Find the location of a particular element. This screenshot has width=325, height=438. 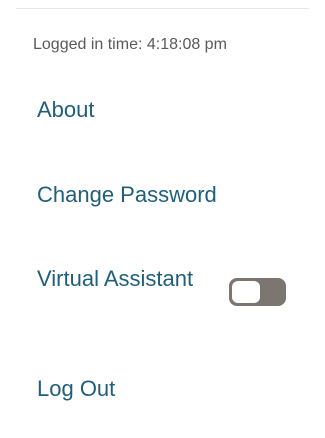

virtual-assistant-toggle is located at coordinates (257, 292).